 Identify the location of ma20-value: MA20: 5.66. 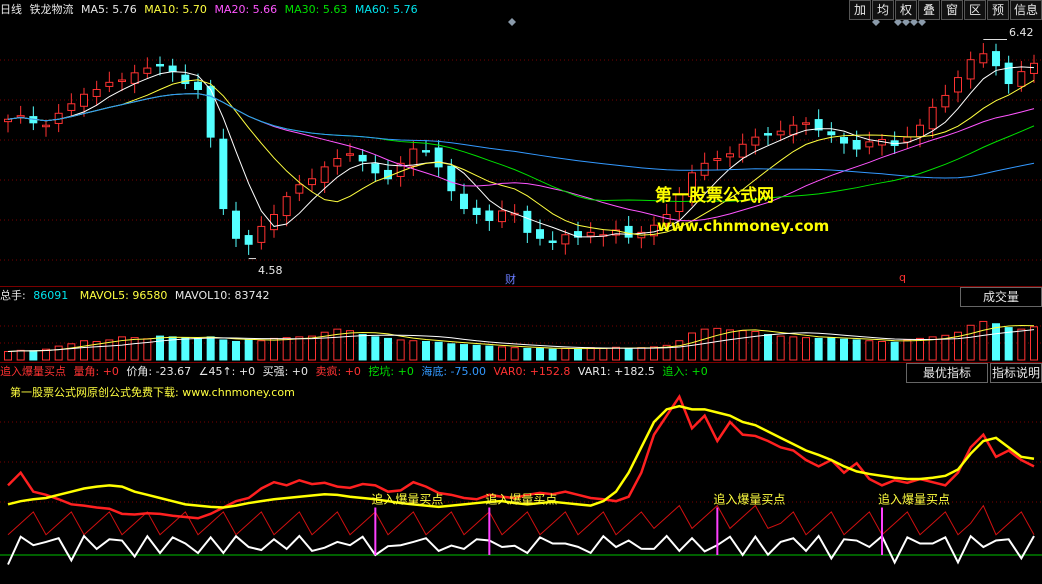
(246, 9).